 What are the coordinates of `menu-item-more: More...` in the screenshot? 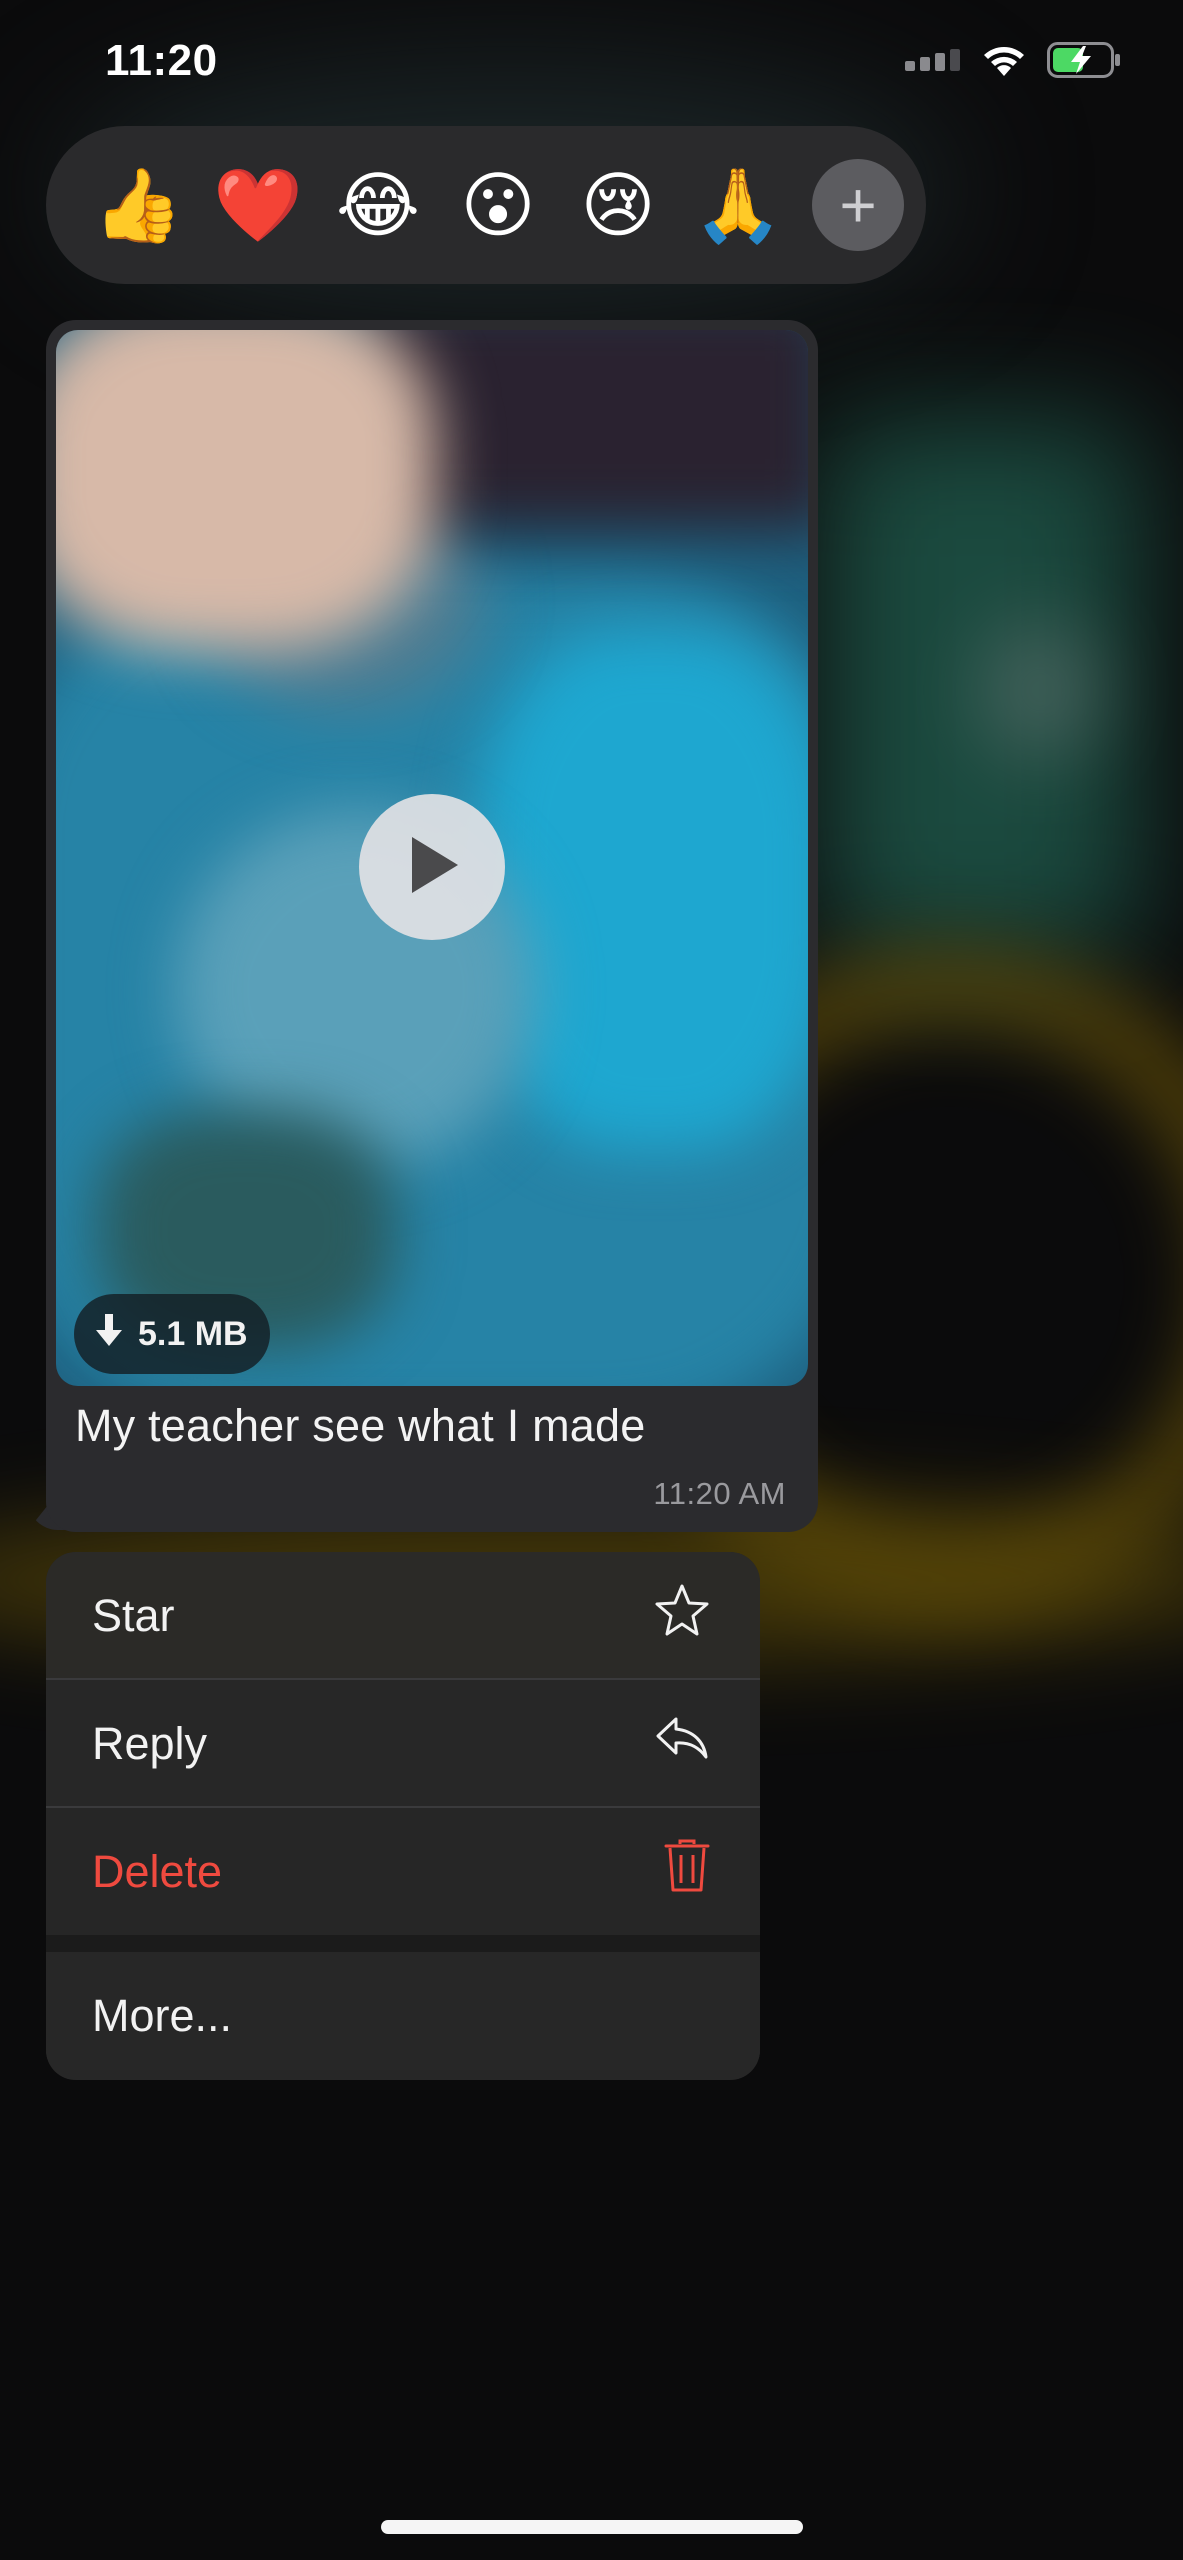 It's located at (403, 2015).